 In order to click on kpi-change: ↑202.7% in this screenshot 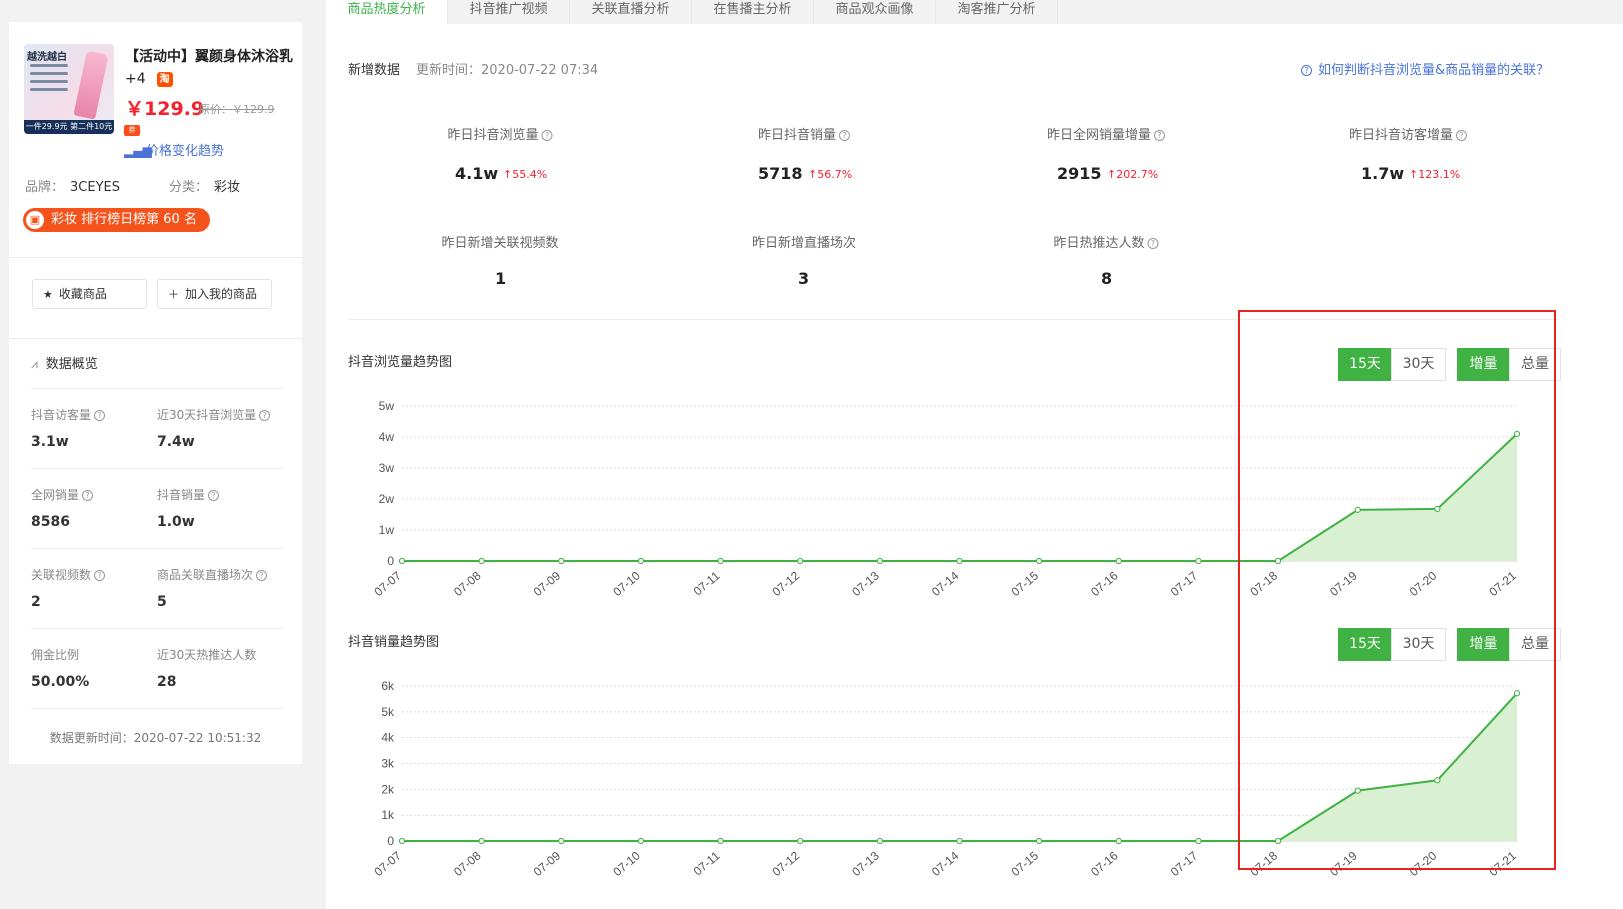, I will do `click(1133, 174)`.